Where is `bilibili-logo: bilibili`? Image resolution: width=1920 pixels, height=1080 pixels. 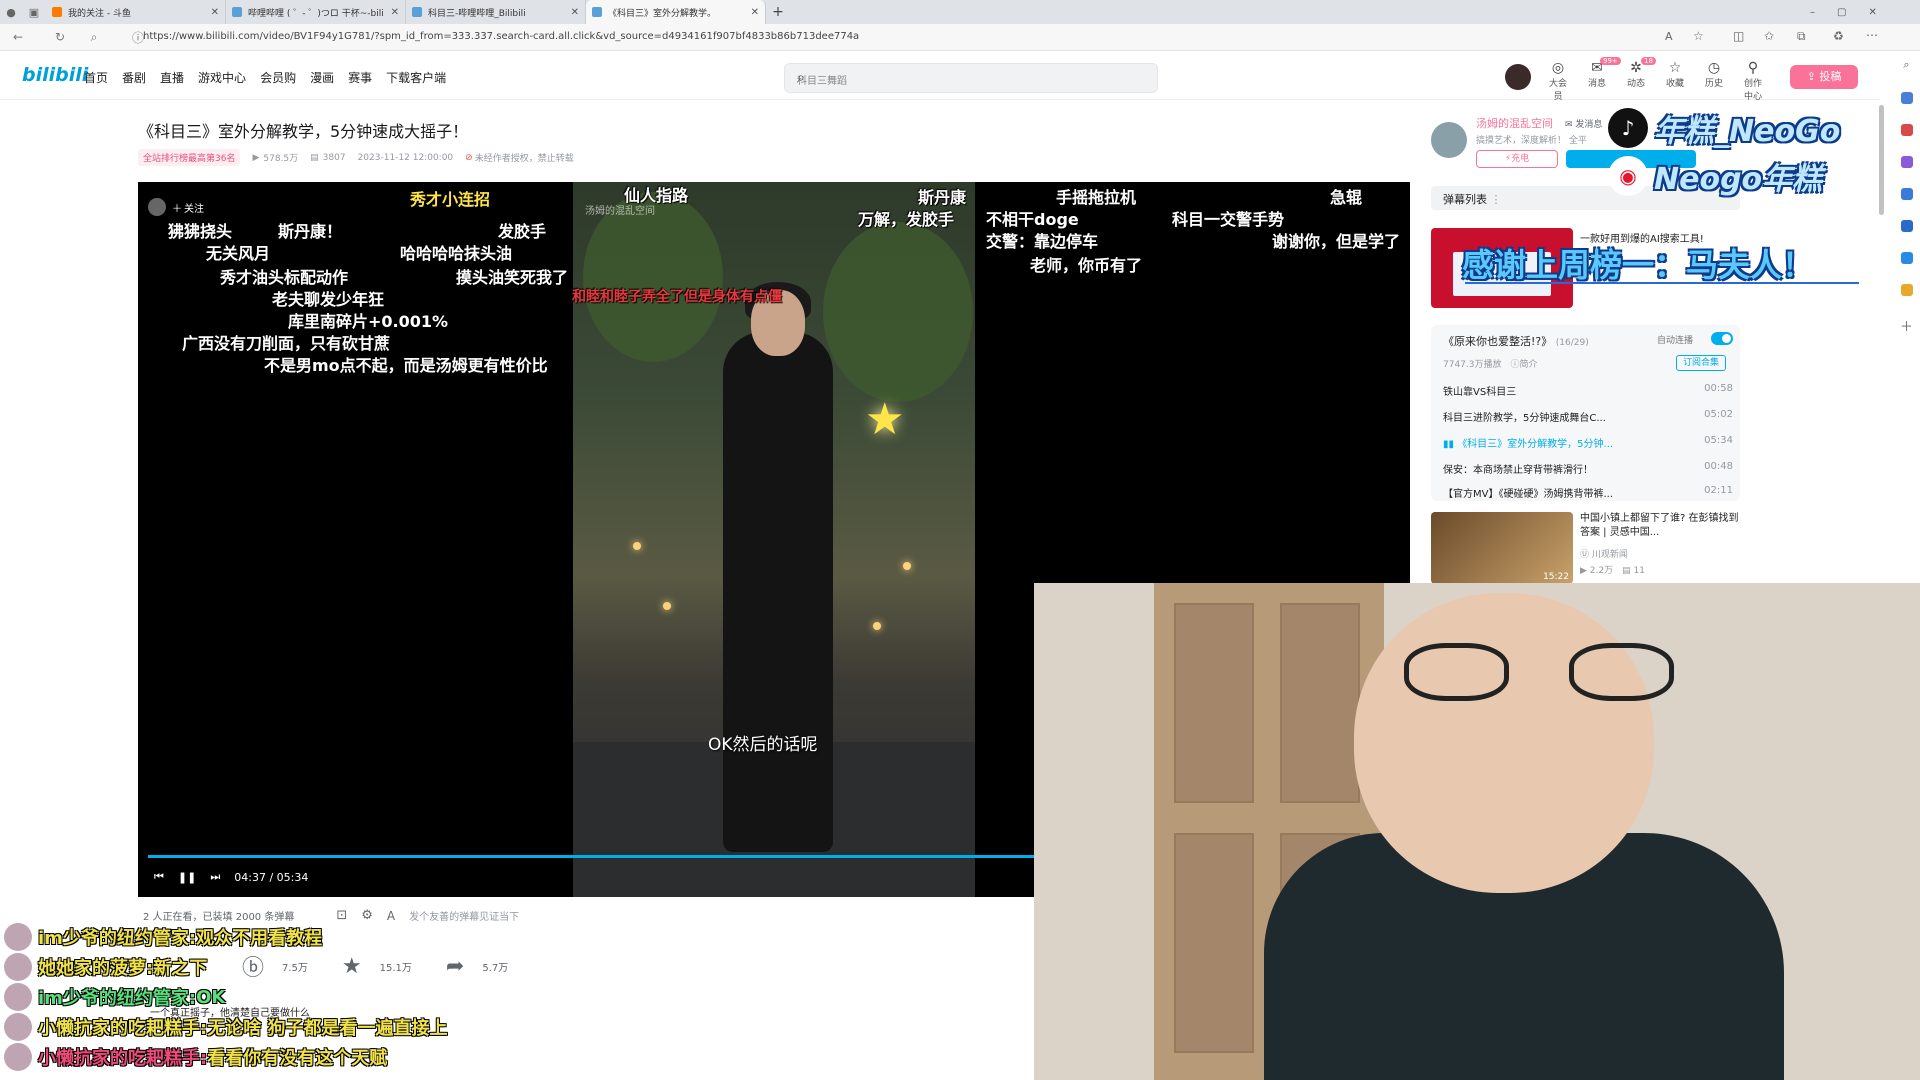
bilibili-logo: bilibili is located at coordinates (55, 75).